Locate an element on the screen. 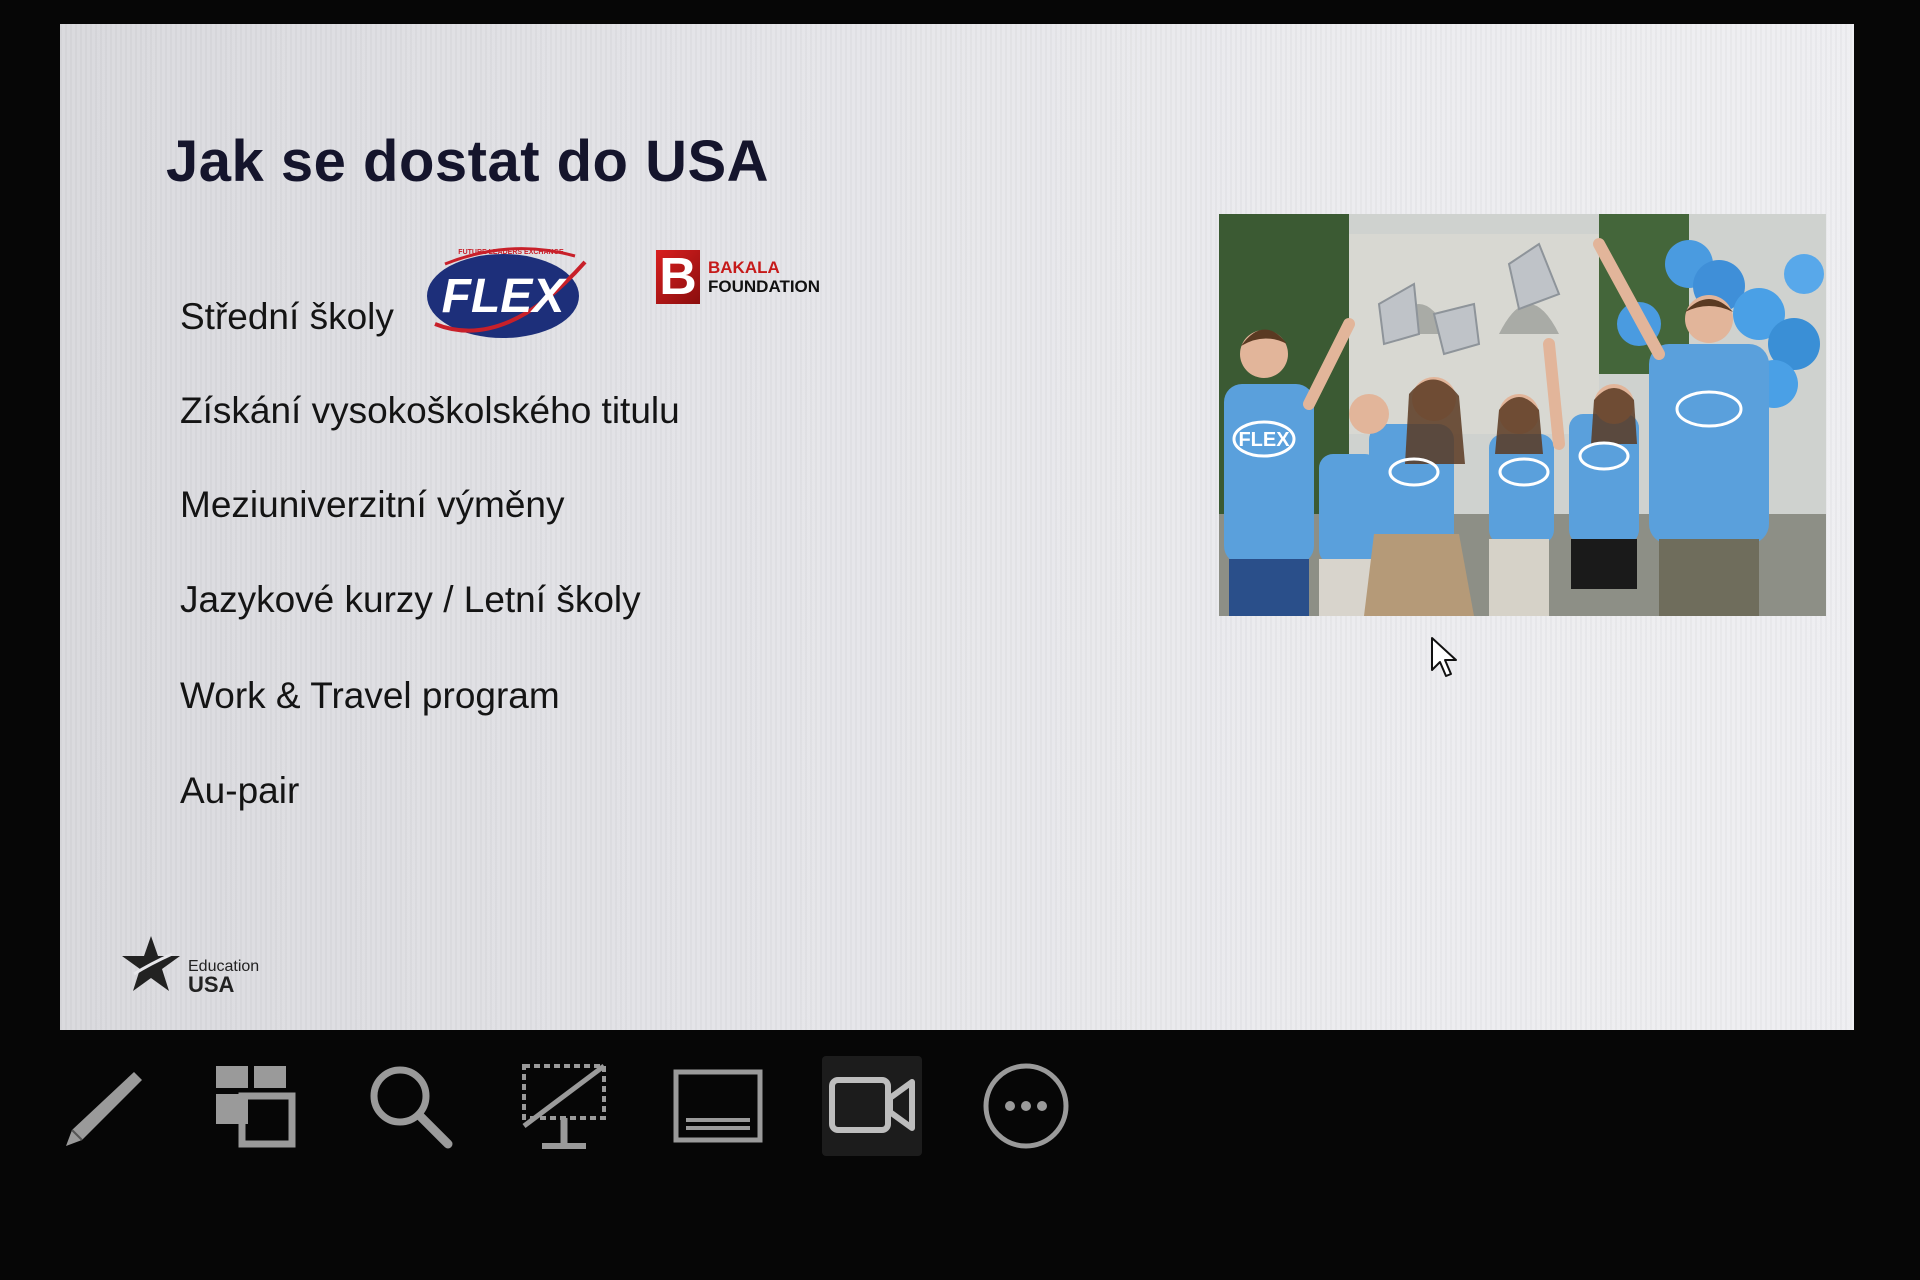 The image size is (1920, 1280). flex-logo: FLEX FUTURE LEADERS EXCHANGE is located at coordinates (507, 292).